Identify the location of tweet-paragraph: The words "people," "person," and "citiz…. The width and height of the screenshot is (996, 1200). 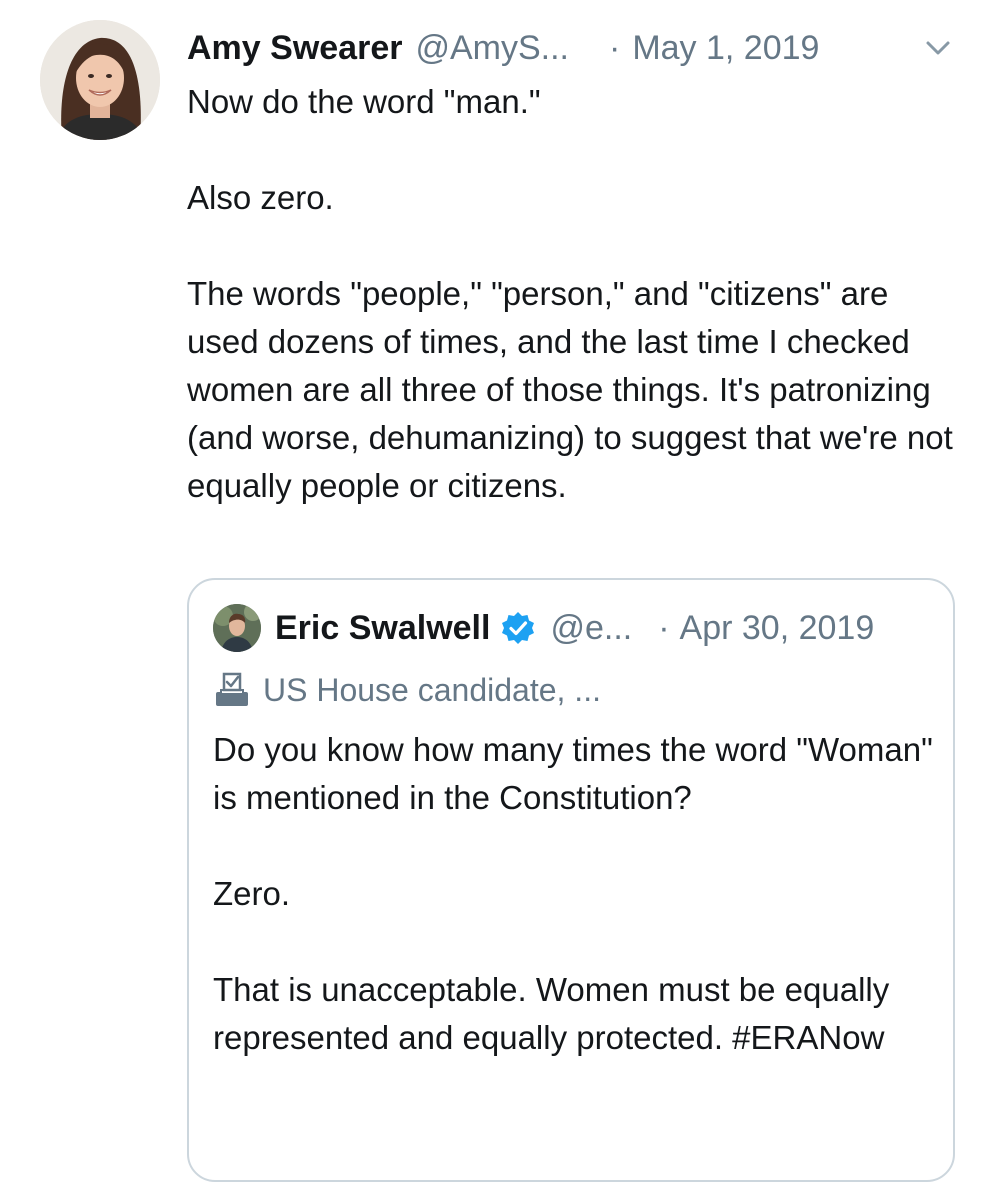
(570, 389).